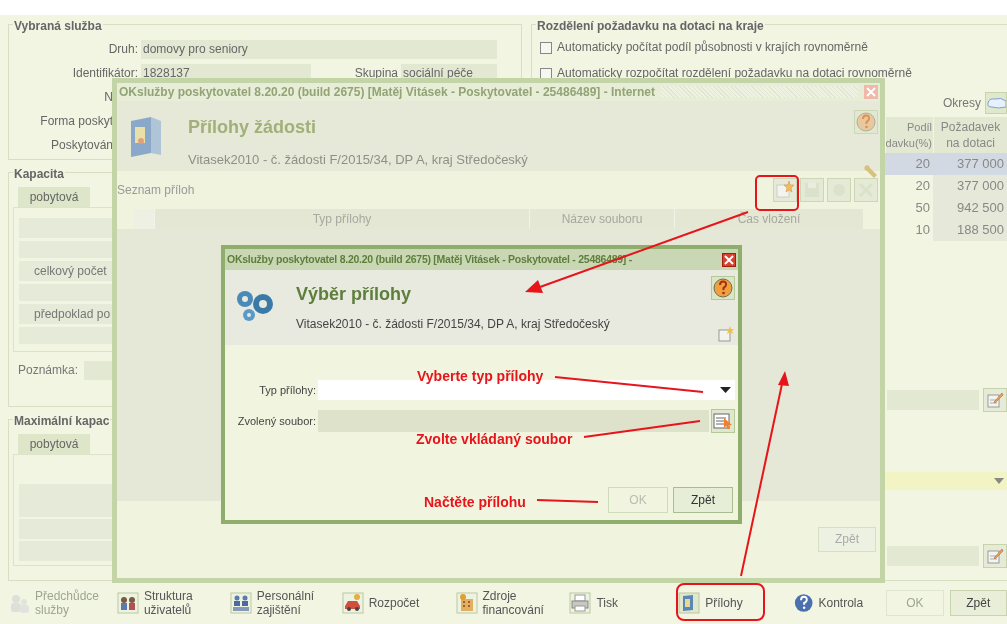 The image size is (1007, 624). What do you see at coordinates (970, 143) in the screenshot?
I see `header-text: na dotaci` at bounding box center [970, 143].